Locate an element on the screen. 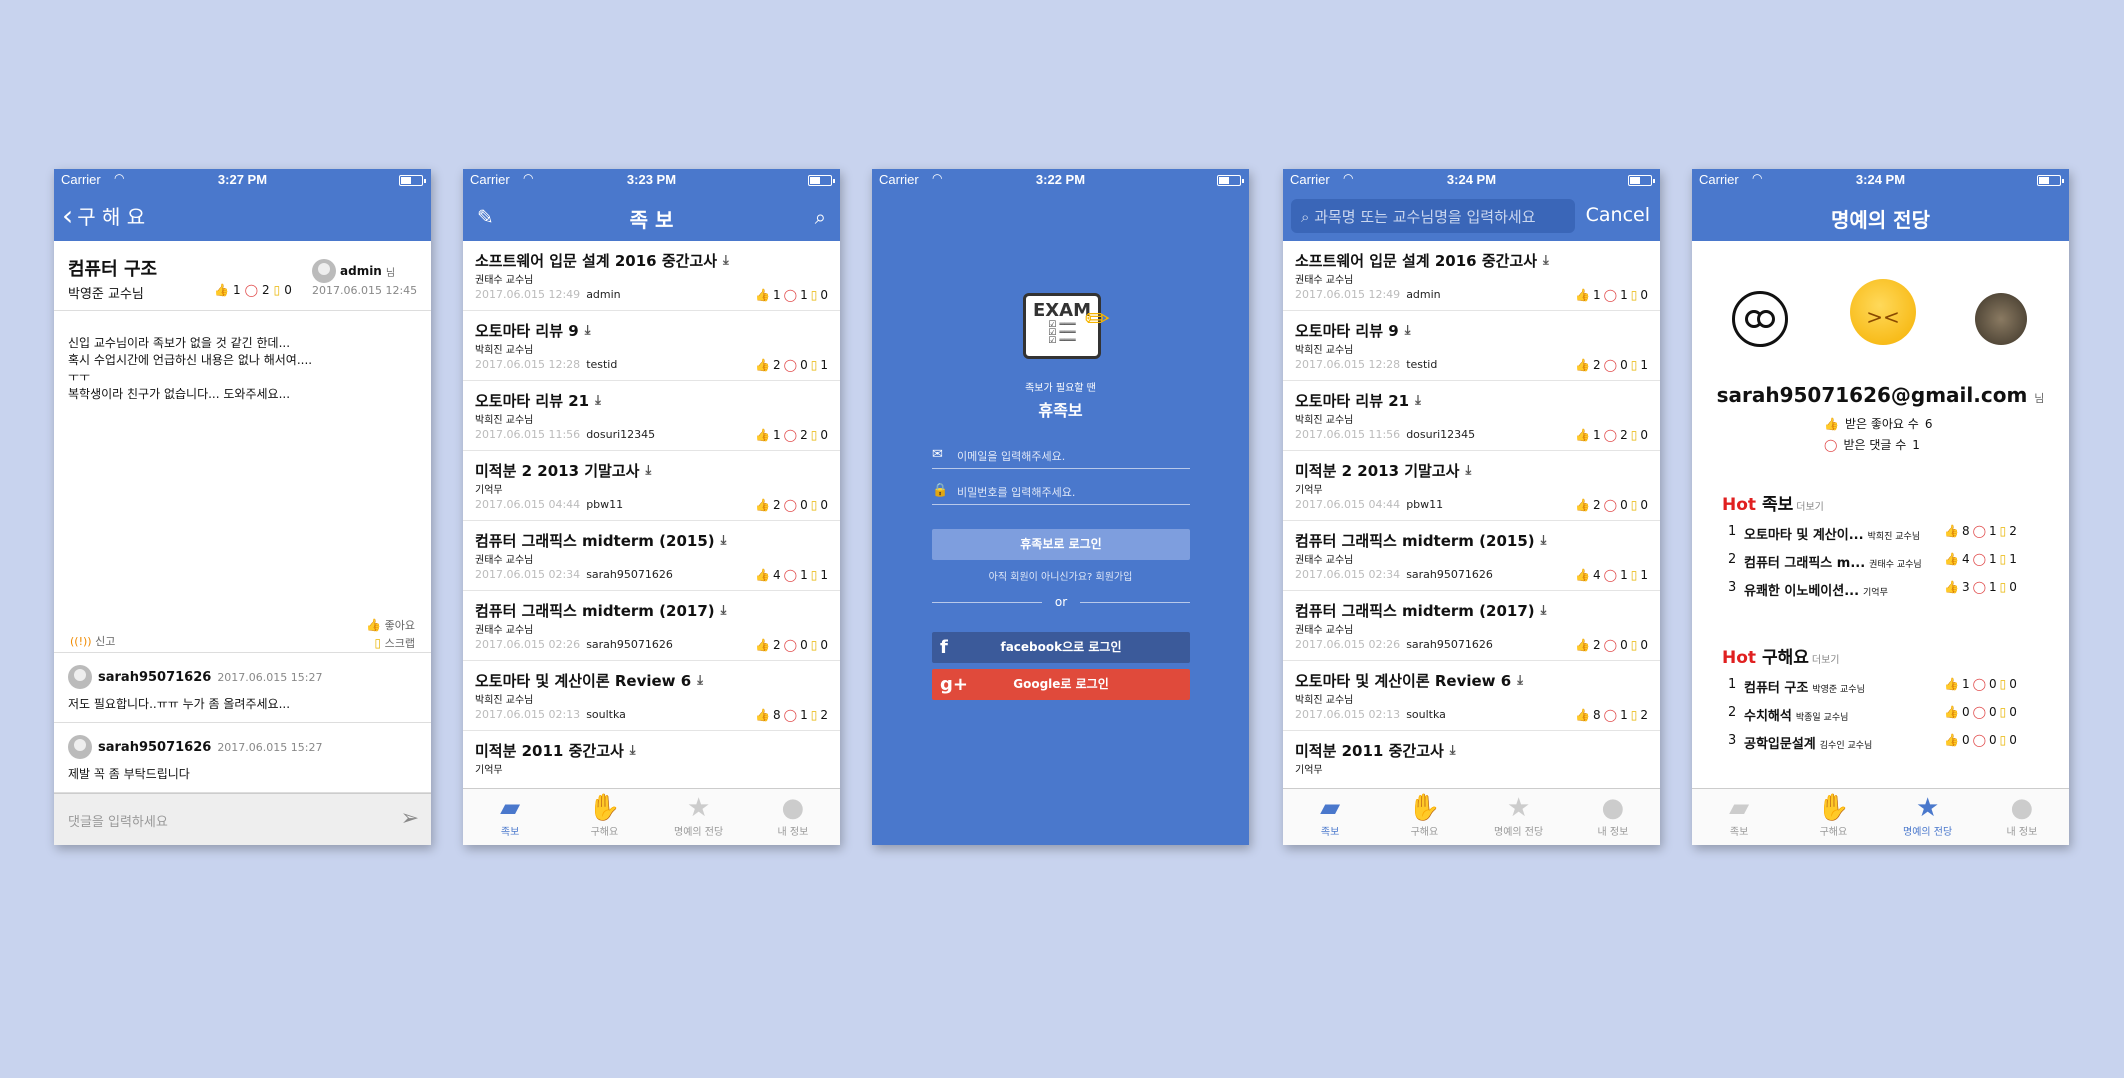 This screenshot has height=1078, width=2124. signup-link: 아직 회원이 아니신가요? 회원가입 is located at coordinates (1060, 575).